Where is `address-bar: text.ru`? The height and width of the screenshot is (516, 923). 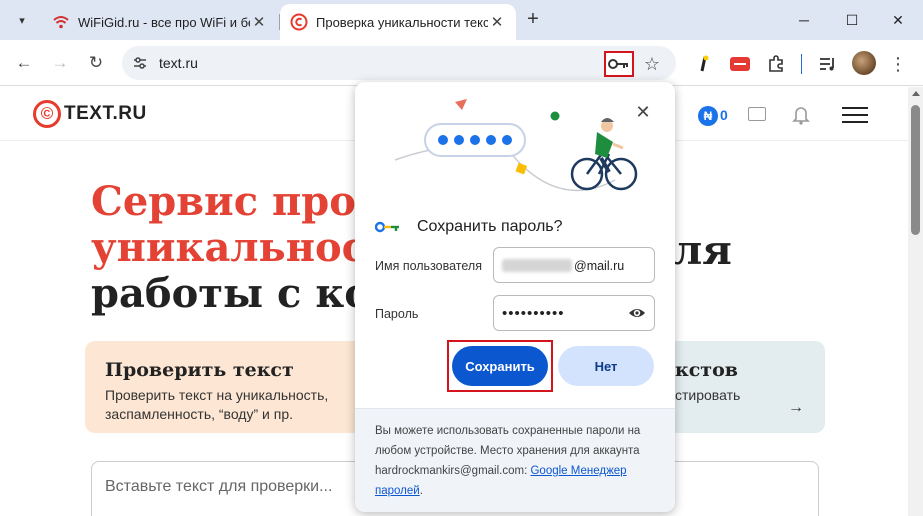 address-bar: text.ru is located at coordinates (399, 63).